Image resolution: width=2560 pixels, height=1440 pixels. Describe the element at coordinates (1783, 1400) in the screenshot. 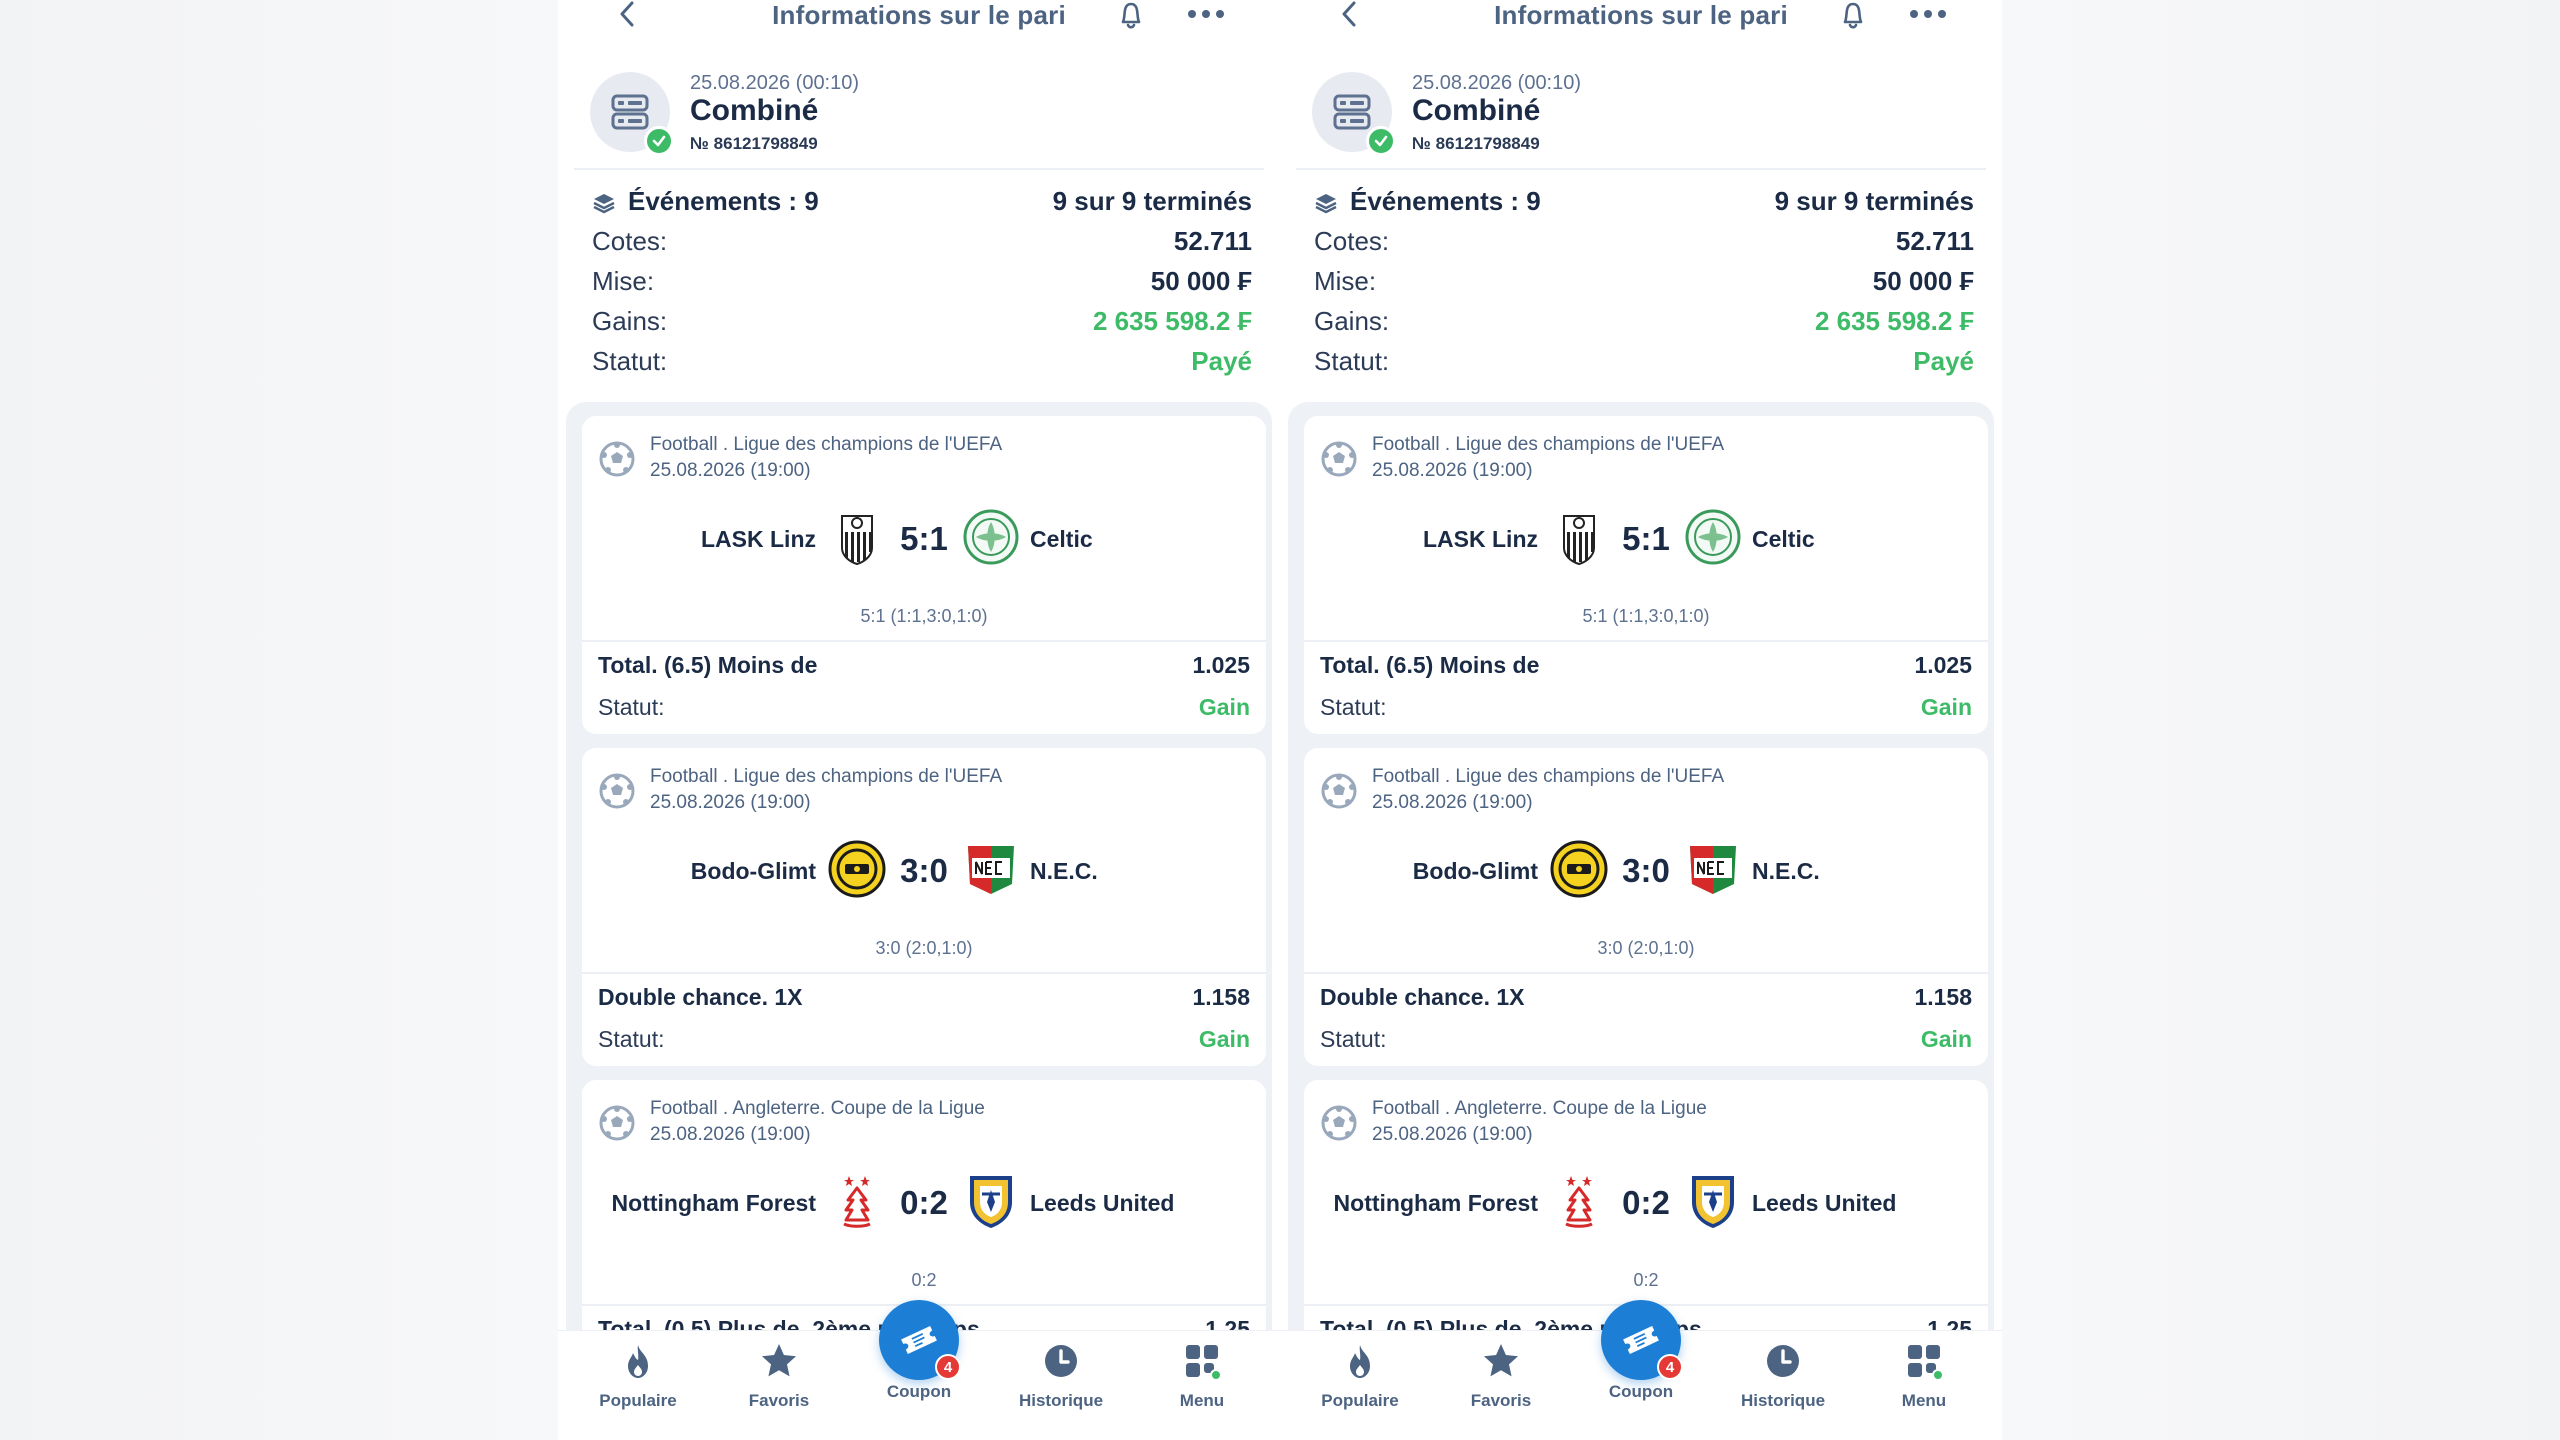

I see `nav-label: Historique` at that location.